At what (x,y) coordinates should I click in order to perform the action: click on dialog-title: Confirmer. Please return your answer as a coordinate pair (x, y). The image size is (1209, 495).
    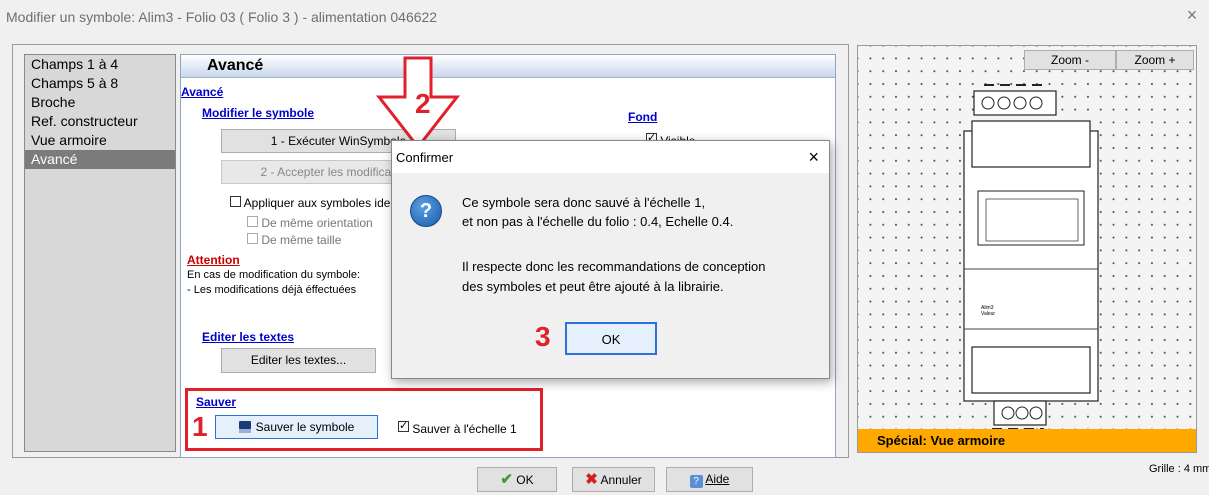
    Looking at the image, I should click on (425, 157).